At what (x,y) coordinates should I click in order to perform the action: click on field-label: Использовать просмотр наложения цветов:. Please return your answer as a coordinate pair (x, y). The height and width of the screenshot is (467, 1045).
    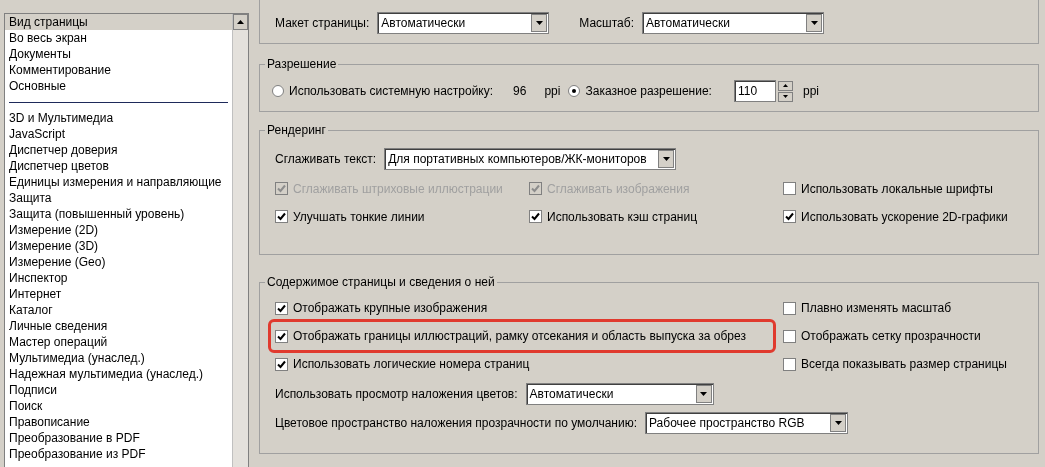
    Looking at the image, I should click on (396, 394).